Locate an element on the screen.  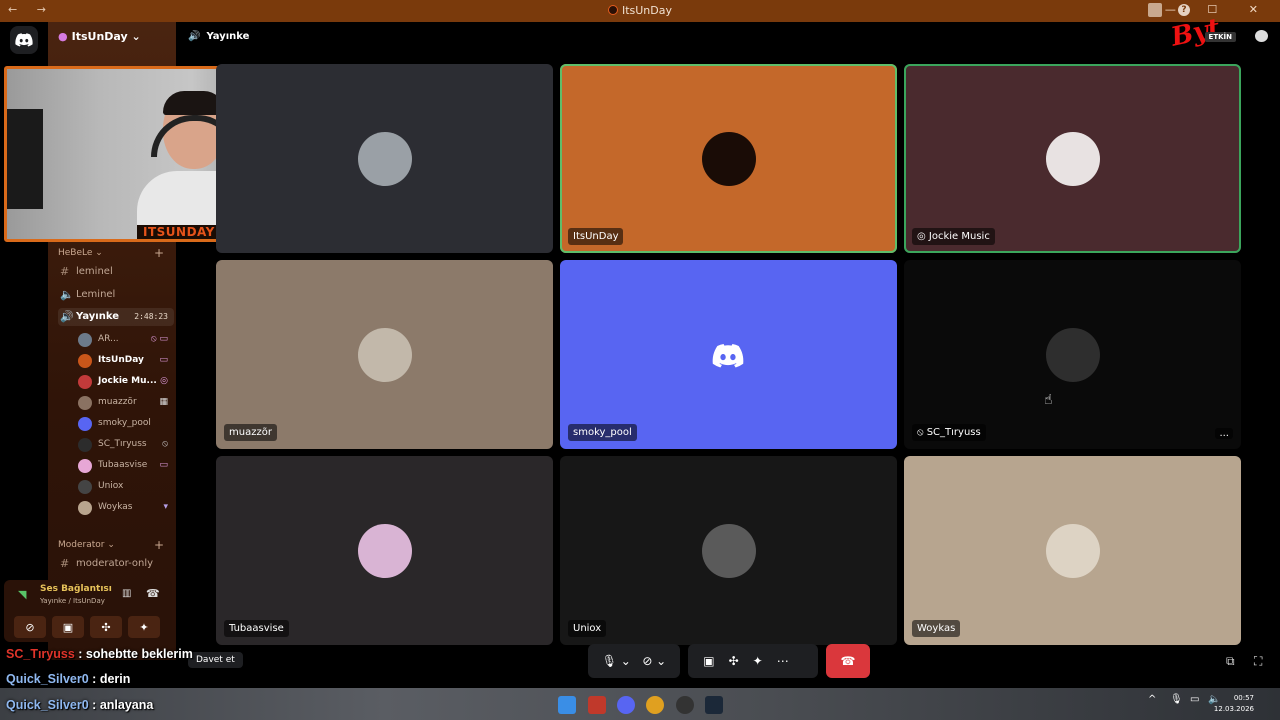
member-name: SC_Tıryuss is located at coordinates (122, 444).